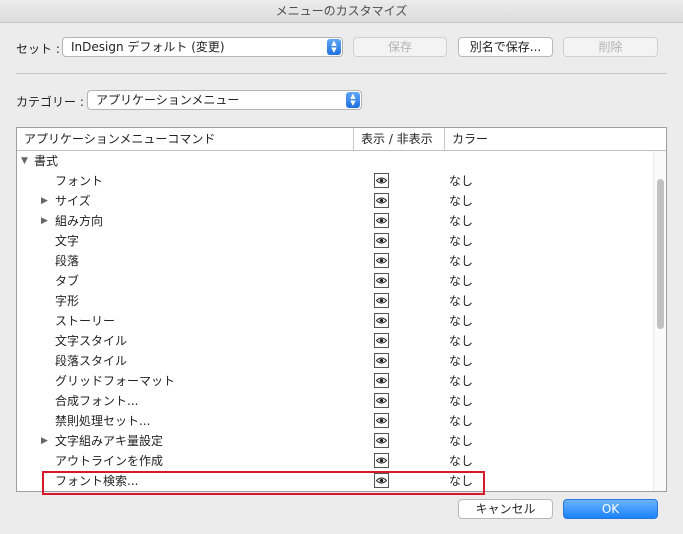 Image resolution: width=683 pixels, height=534 pixels. I want to click on row-label: 文字, so click(67, 241).